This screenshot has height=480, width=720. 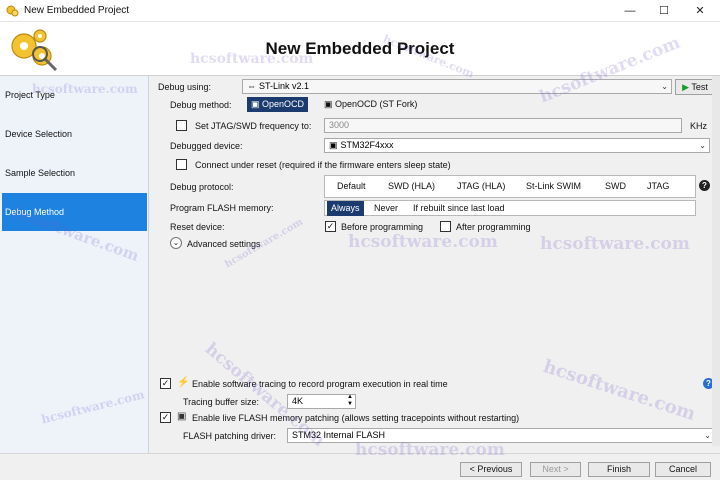 What do you see at coordinates (553, 186) in the screenshot?
I see `protocol-option-stlink-swim: St-Link SWIM` at bounding box center [553, 186].